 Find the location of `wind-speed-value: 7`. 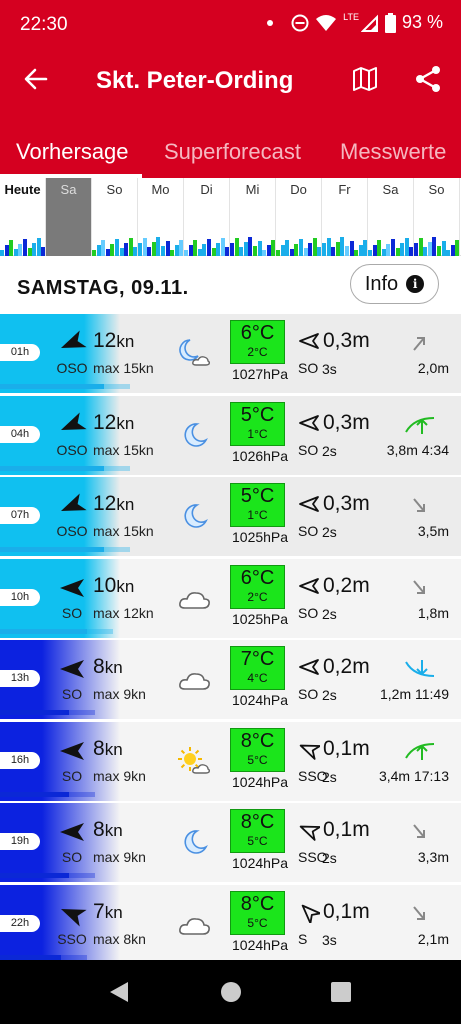

wind-speed-value: 7 is located at coordinates (99, 911).